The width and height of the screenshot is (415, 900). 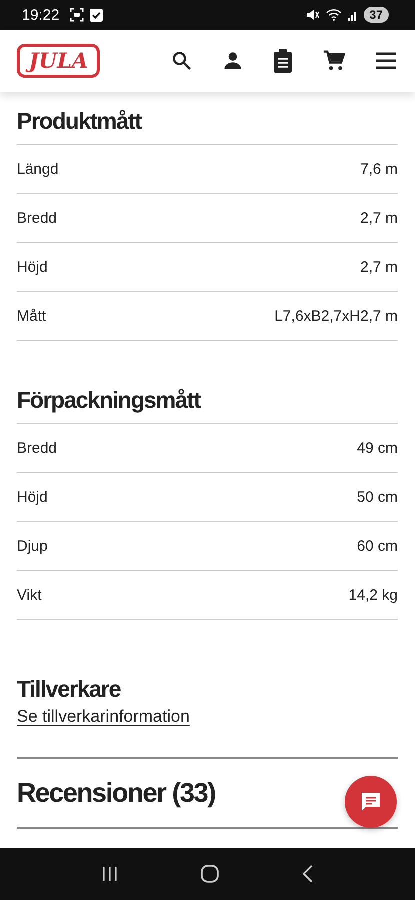 What do you see at coordinates (386, 61) in the screenshot?
I see `menu-icon` at bounding box center [386, 61].